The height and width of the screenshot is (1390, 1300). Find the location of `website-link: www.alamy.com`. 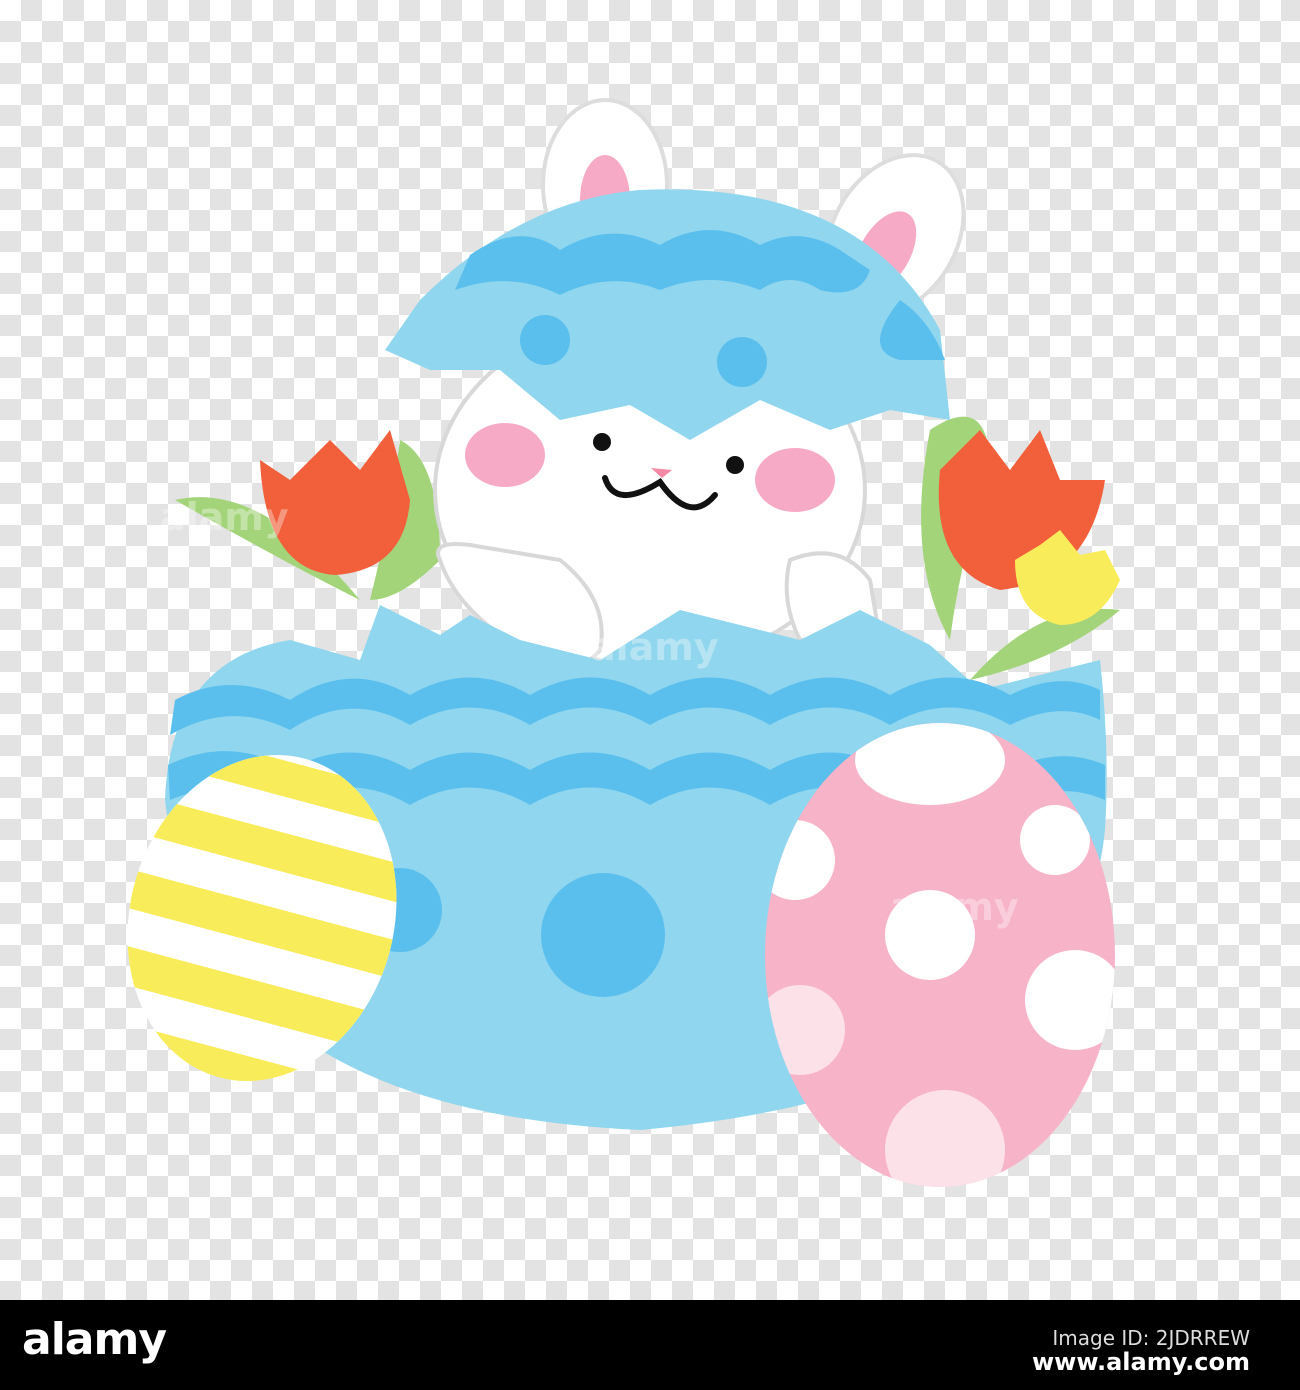

website-link: www.alamy.com is located at coordinates (1141, 1362).